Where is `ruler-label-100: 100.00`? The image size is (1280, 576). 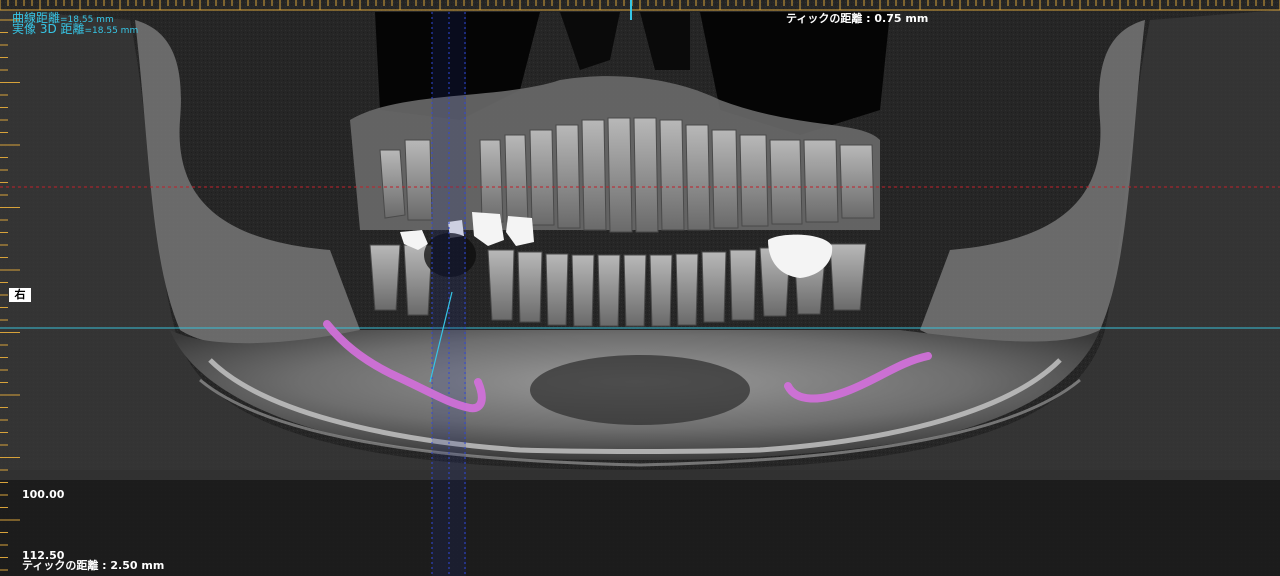
ruler-label-100: 100.00 is located at coordinates (43, 494).